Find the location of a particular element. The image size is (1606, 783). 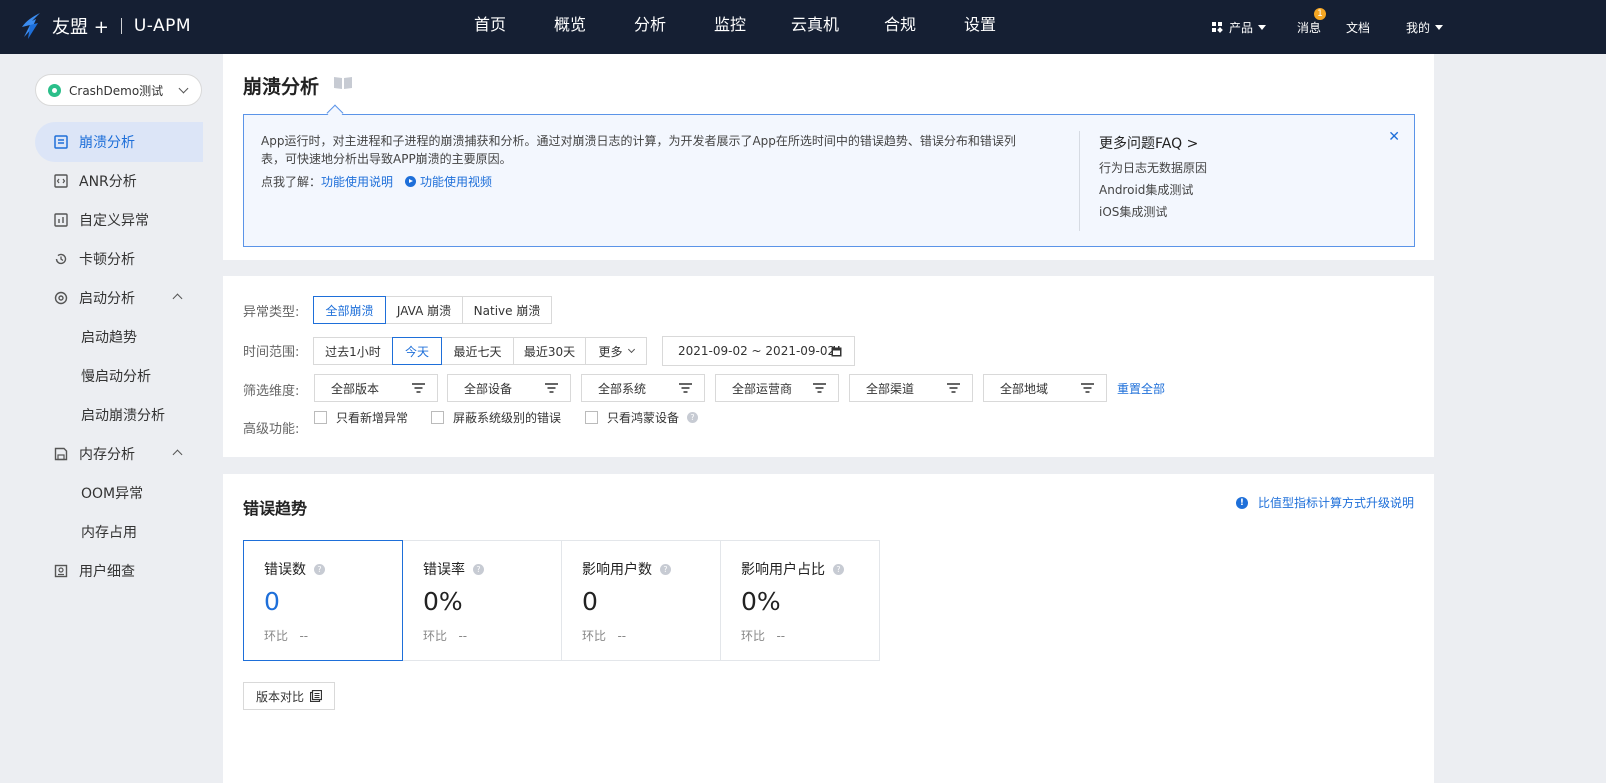

version-filter: 全部版本 is located at coordinates (376, 388).